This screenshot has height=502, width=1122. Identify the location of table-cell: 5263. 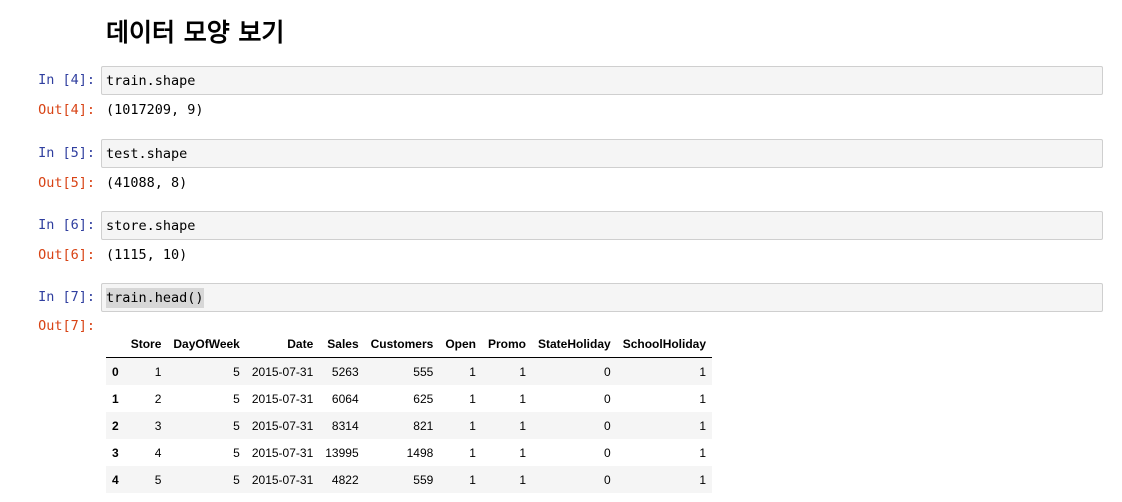
(345, 371).